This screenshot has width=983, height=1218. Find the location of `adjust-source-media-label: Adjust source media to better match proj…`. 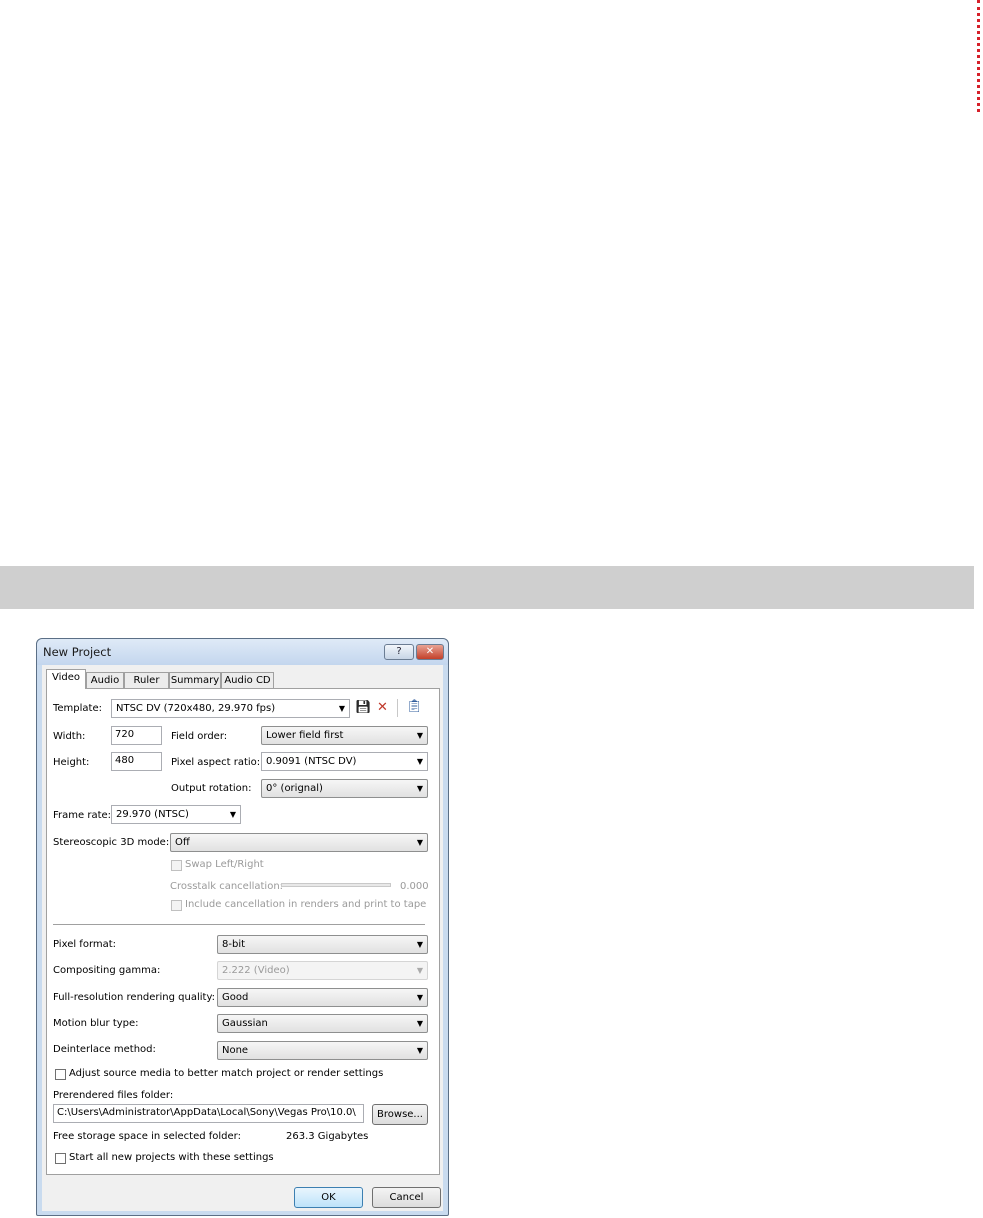

adjust-source-media-label: Adjust source media to better match proj… is located at coordinates (226, 1073).